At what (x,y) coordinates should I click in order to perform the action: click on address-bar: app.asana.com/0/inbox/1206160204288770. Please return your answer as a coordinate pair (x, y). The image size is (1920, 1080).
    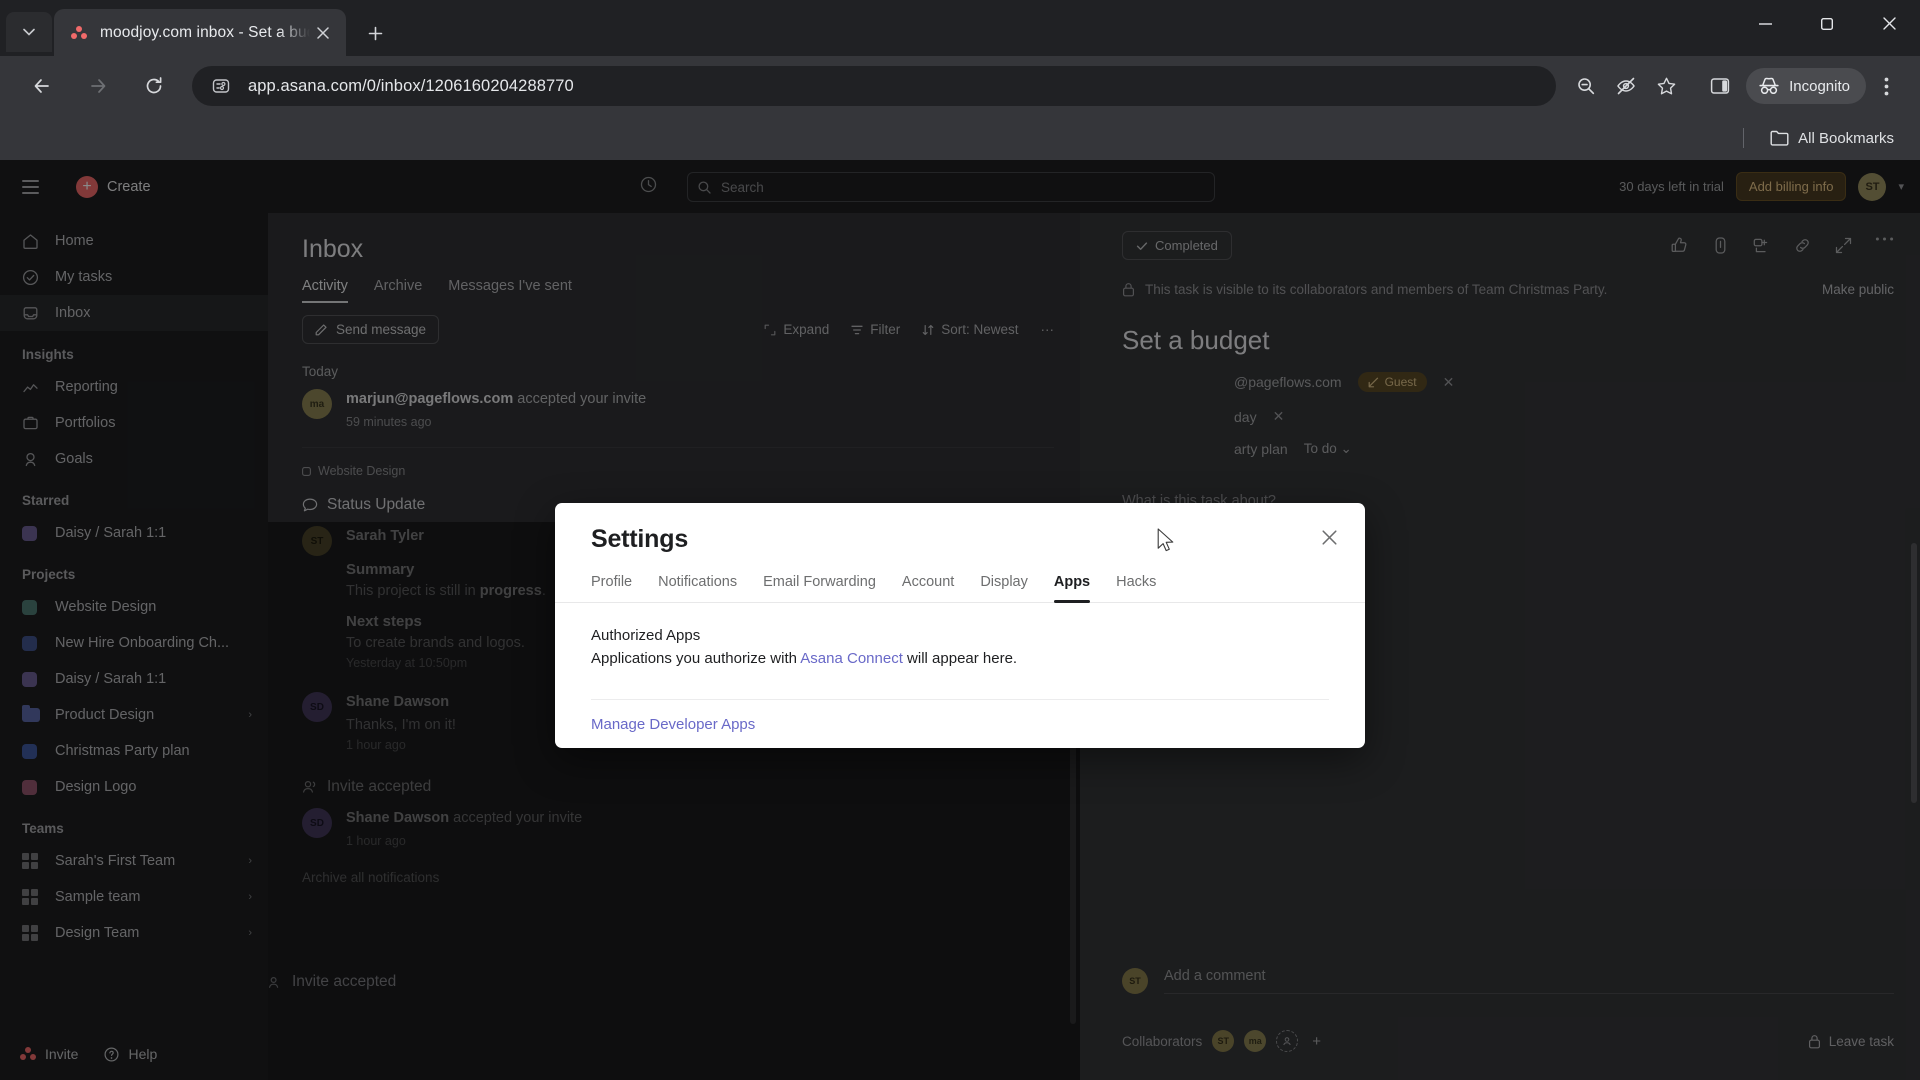
    Looking at the image, I should click on (874, 86).